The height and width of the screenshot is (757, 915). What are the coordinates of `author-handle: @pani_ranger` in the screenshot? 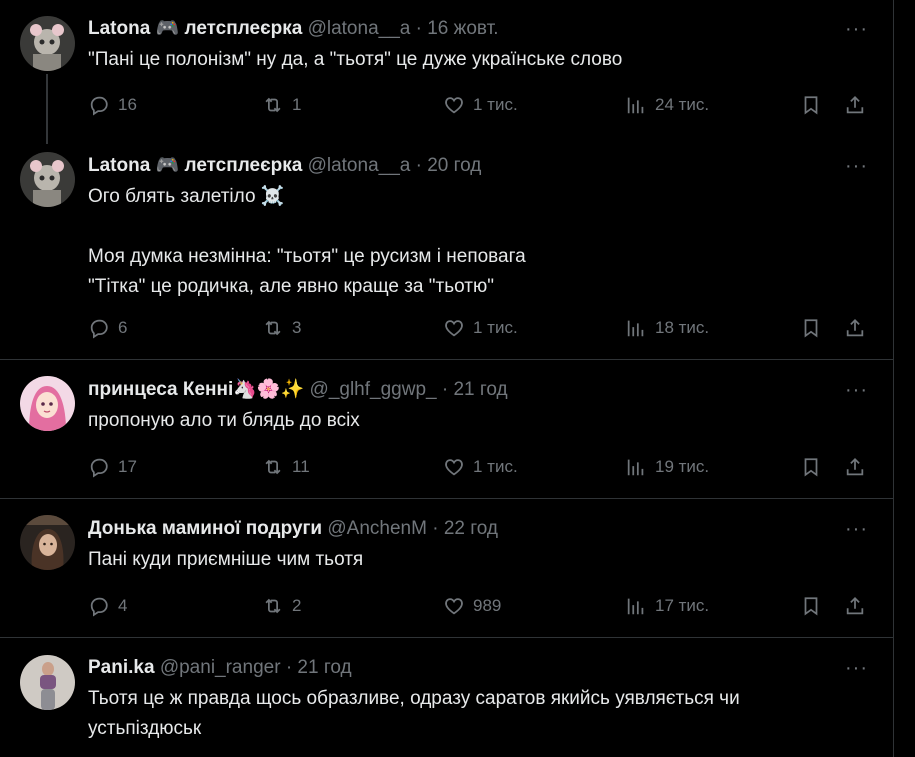 It's located at (220, 667).